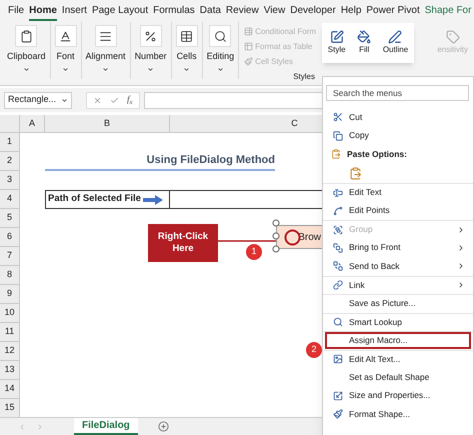  Describe the element at coordinates (22, 426) in the screenshot. I see `scroll-left-icon` at that location.